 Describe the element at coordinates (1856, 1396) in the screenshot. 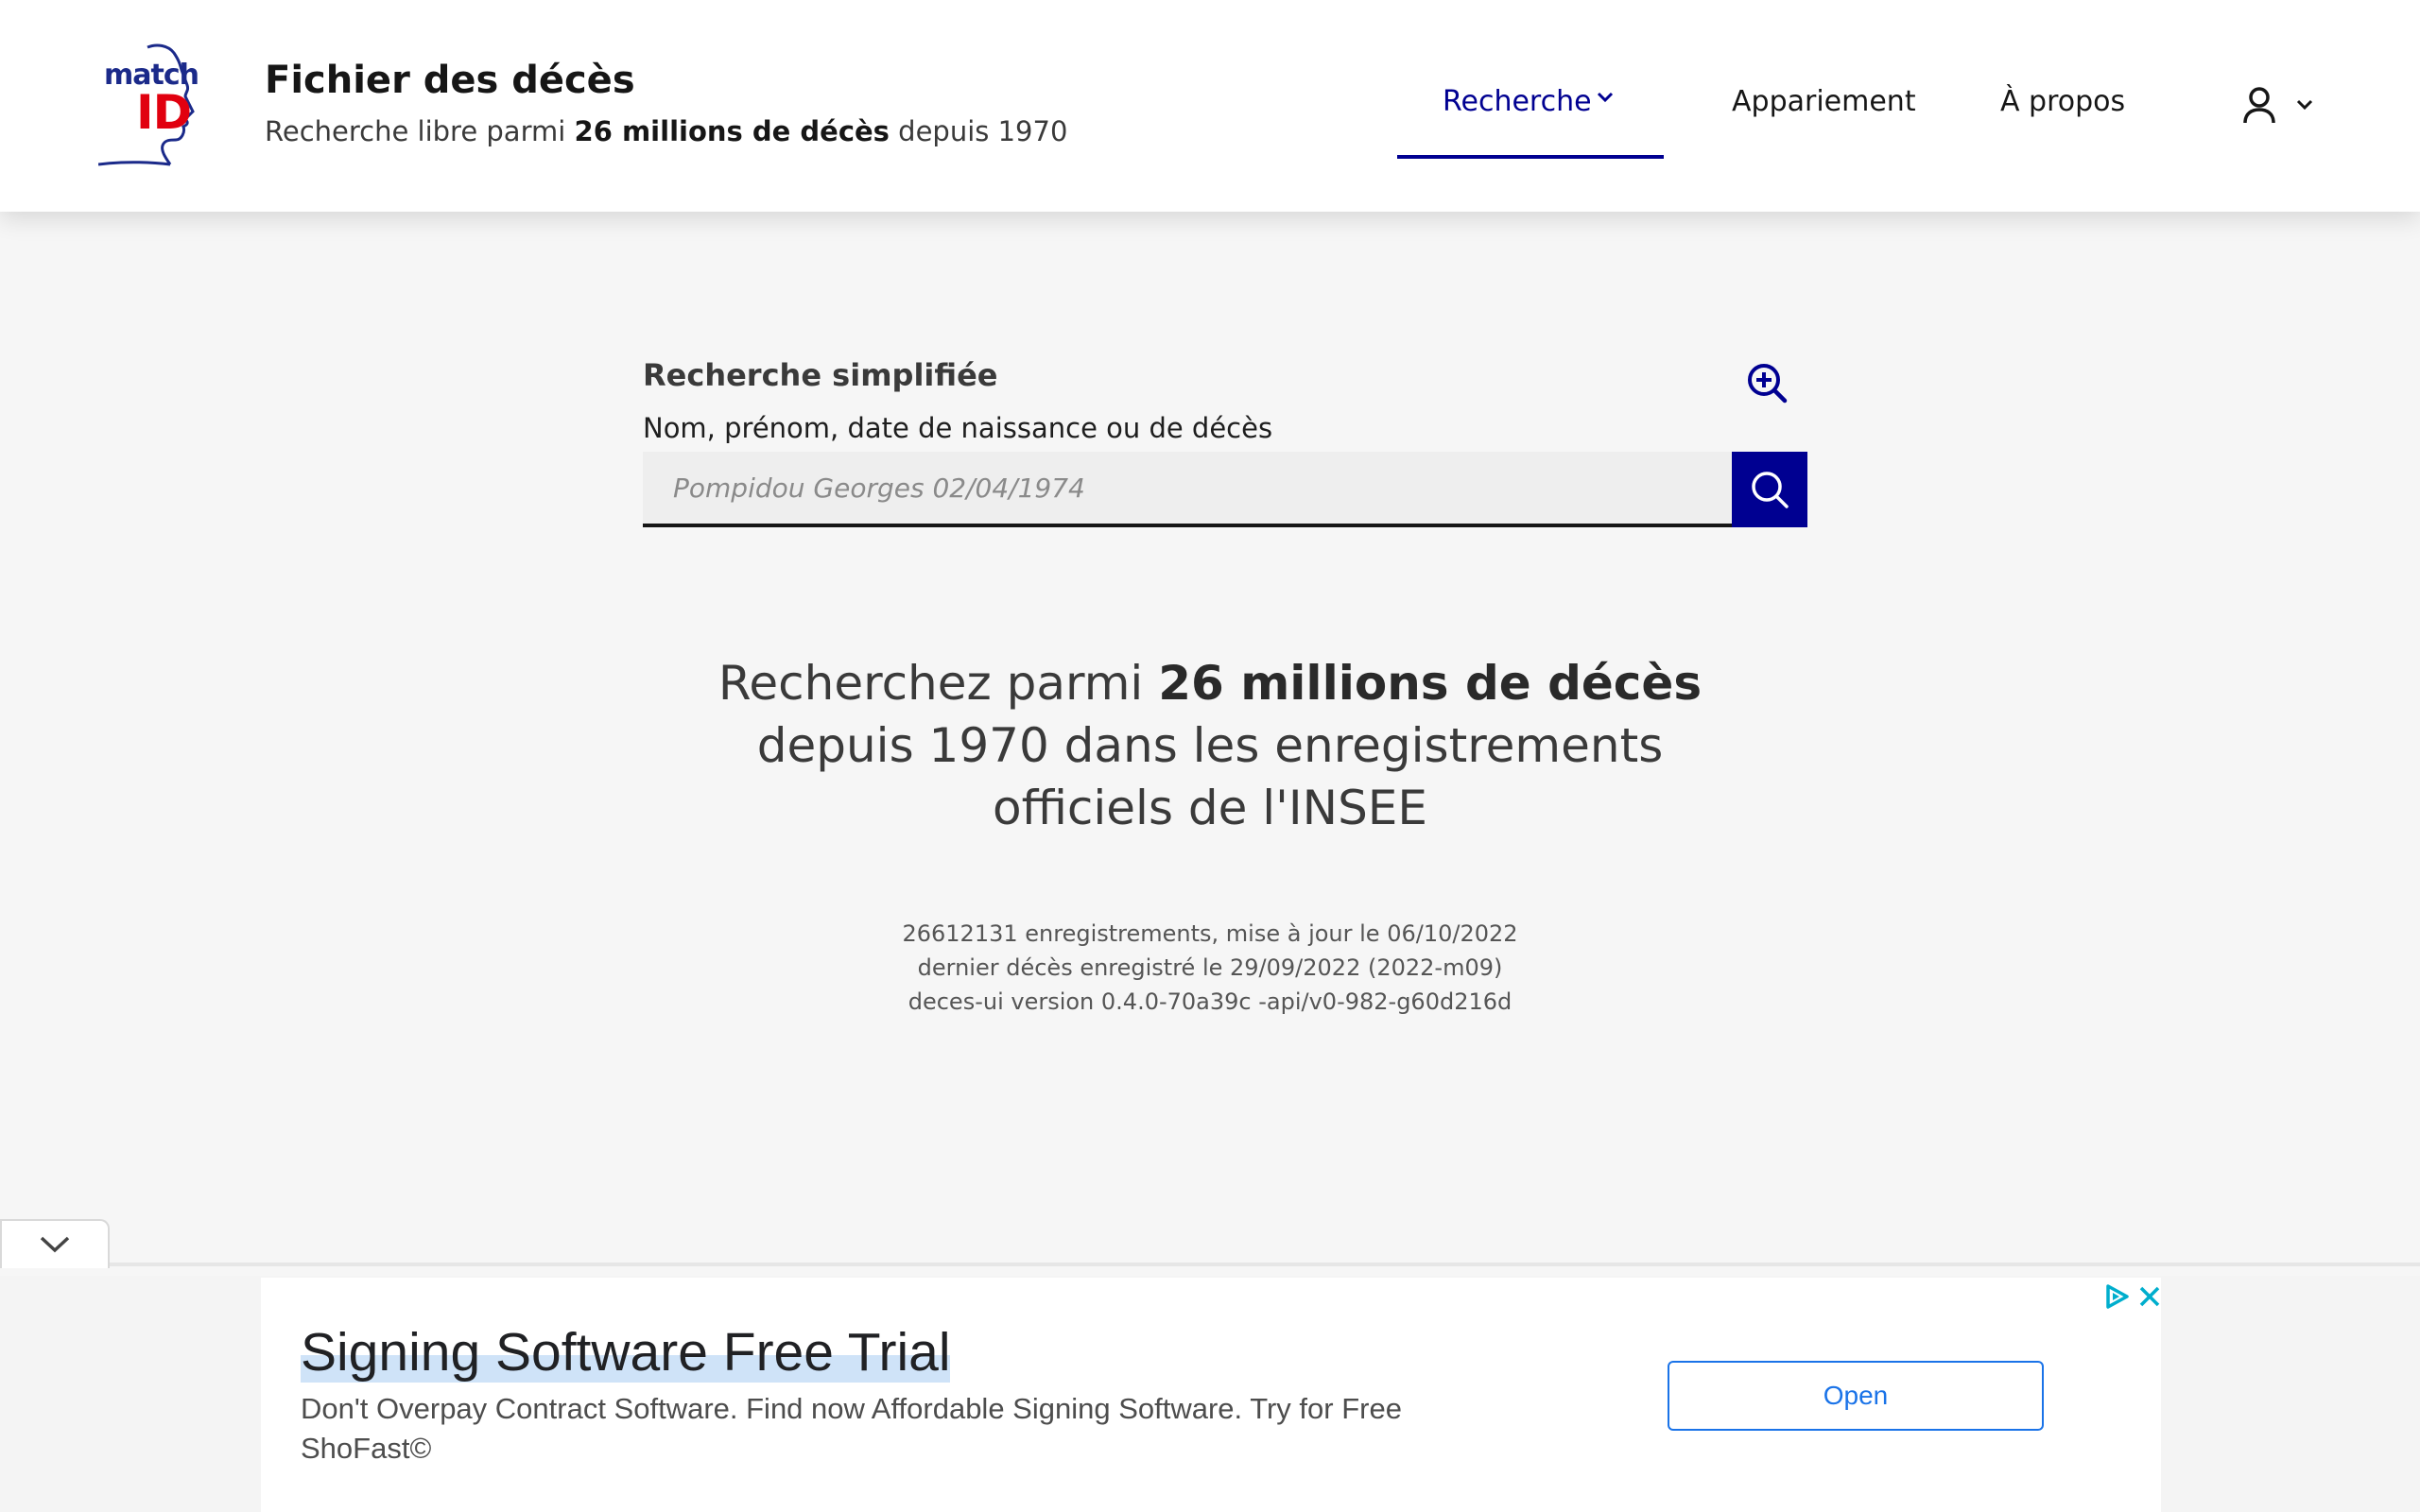

I see `ad-open-button: Open` at that location.